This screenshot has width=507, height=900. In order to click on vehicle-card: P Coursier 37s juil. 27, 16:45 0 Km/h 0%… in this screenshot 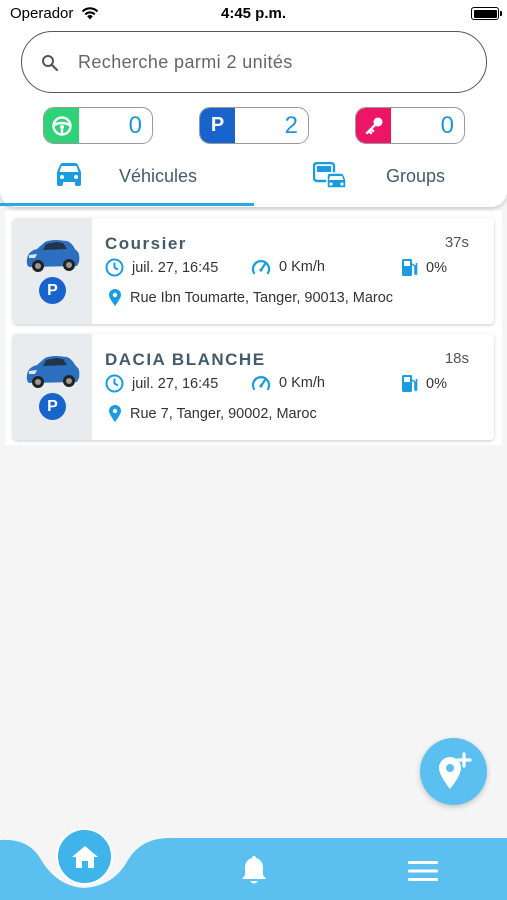, I will do `click(253, 271)`.